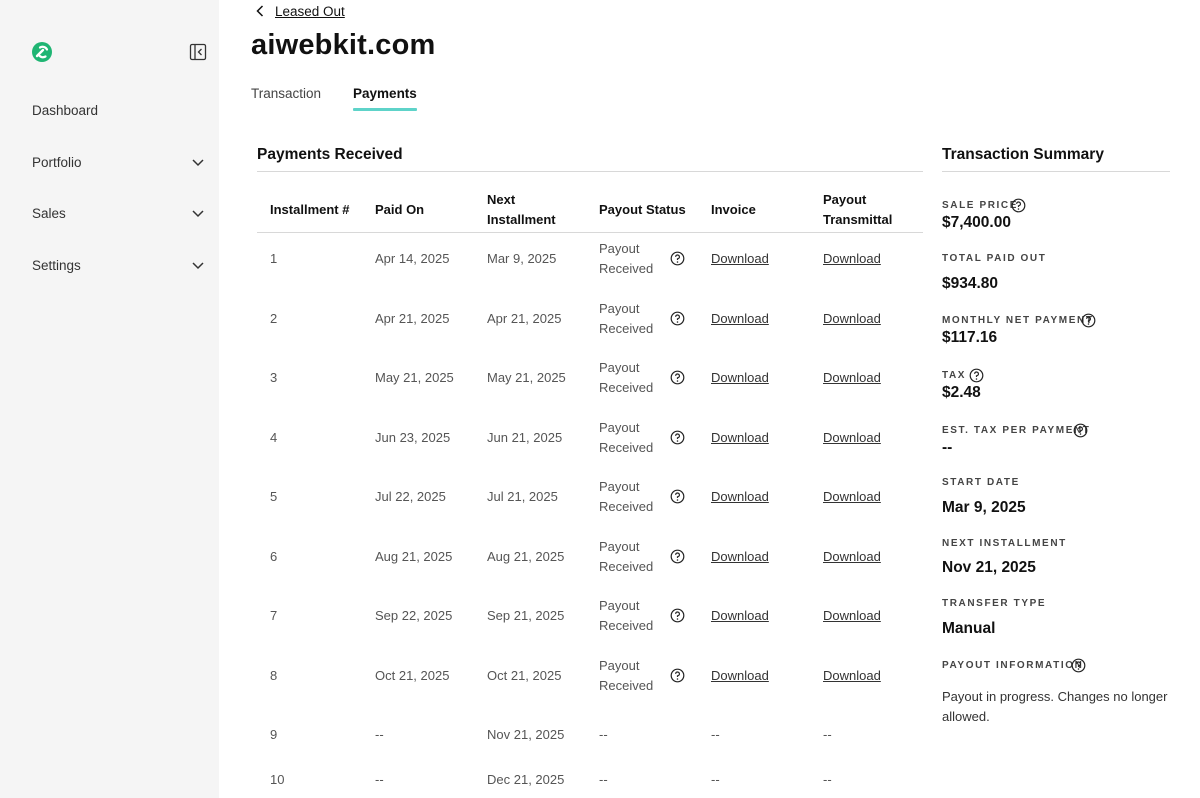  I want to click on cell-invoice: --, so click(715, 779).